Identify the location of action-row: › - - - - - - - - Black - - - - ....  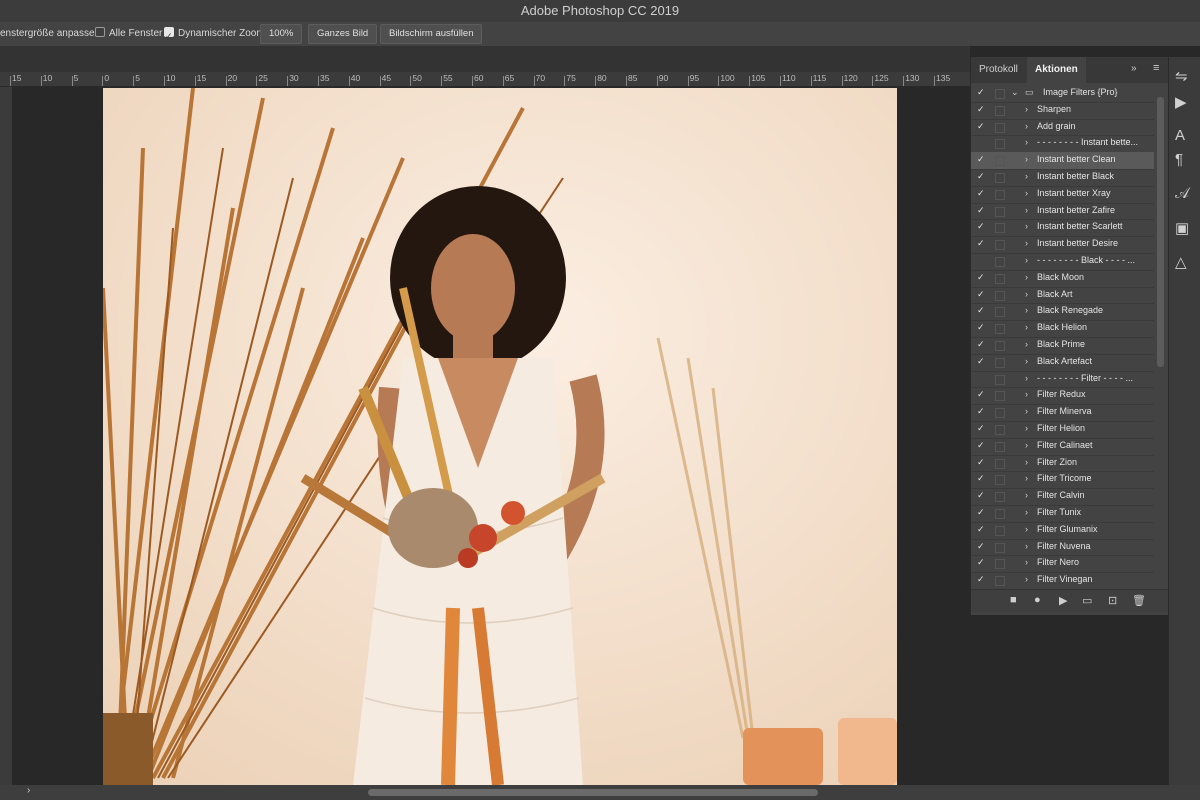
(1062, 262).